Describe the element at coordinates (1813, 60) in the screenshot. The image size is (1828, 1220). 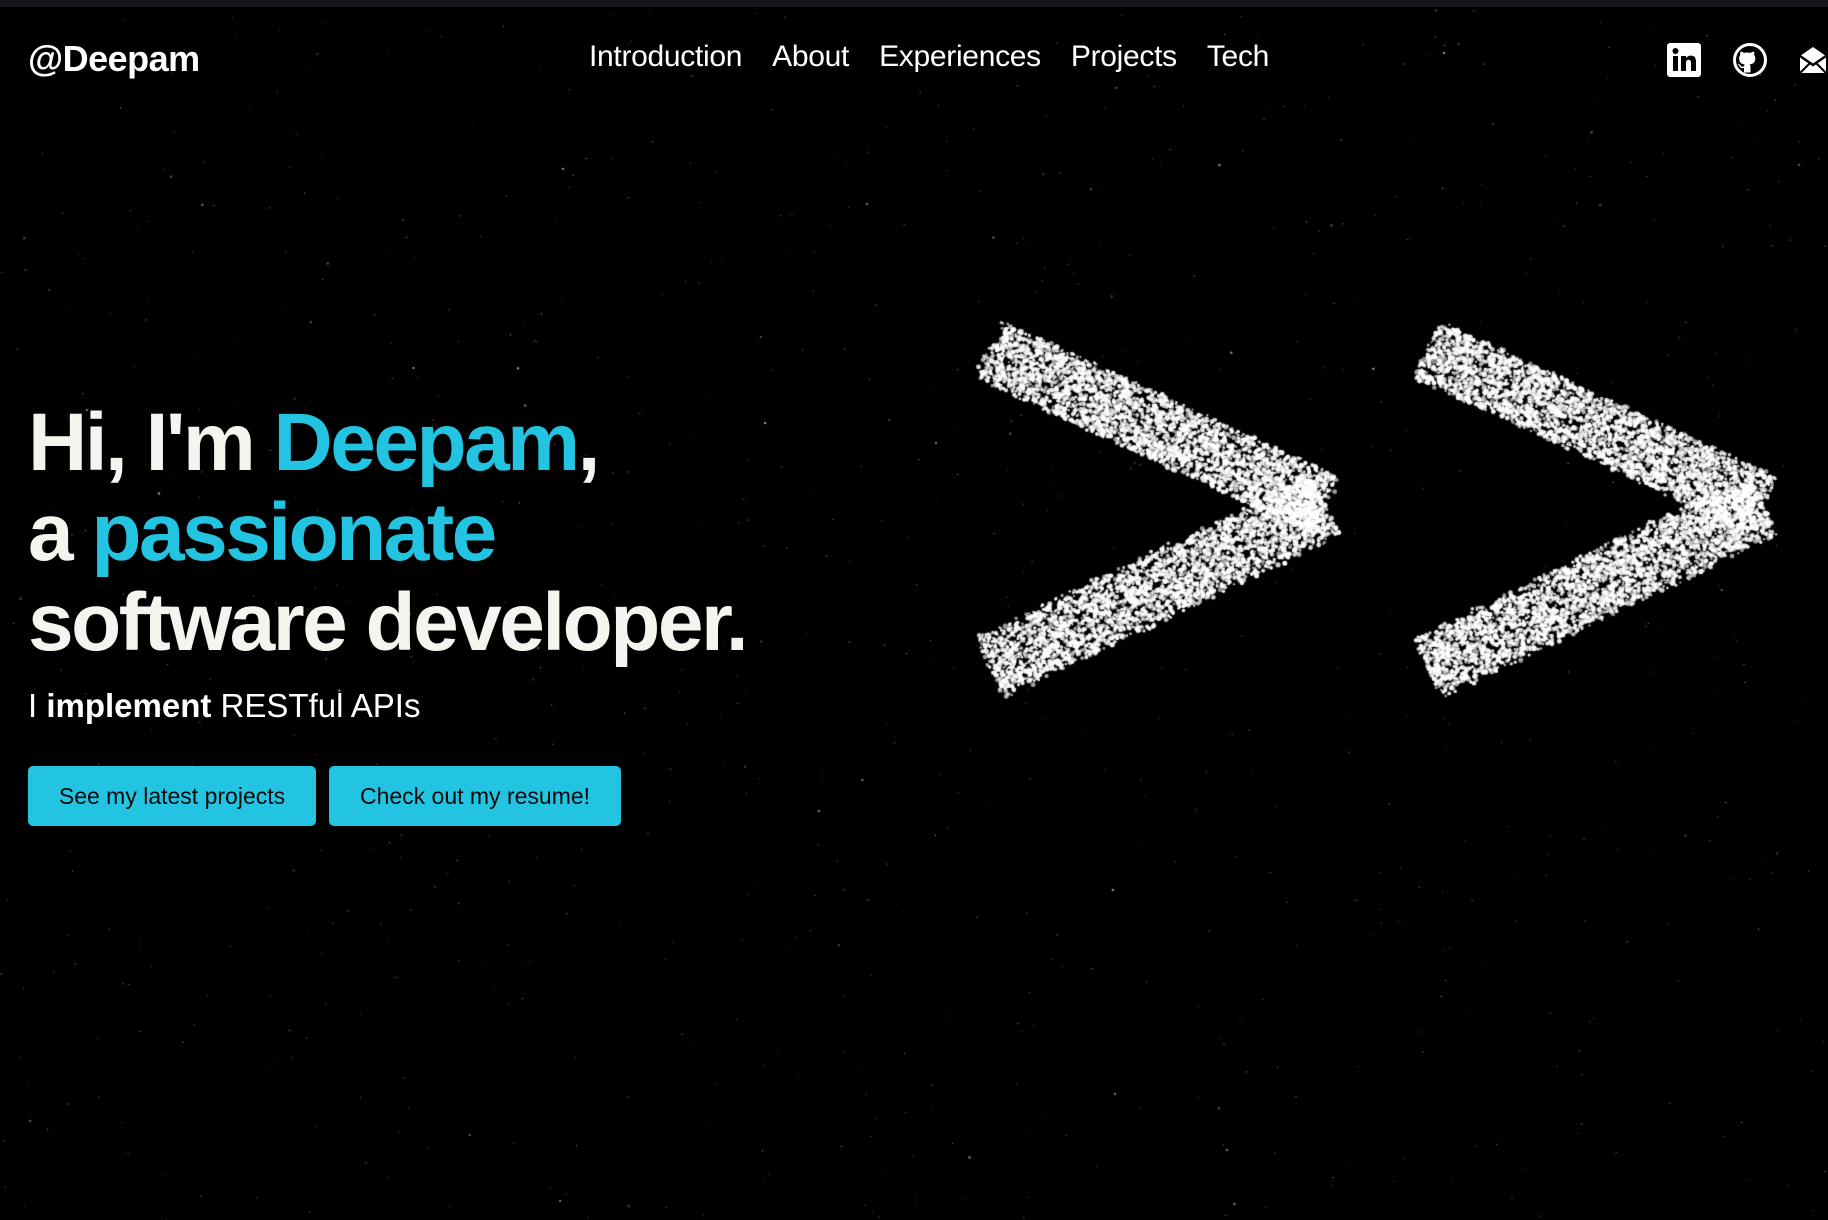
I see `mail-icon` at that location.